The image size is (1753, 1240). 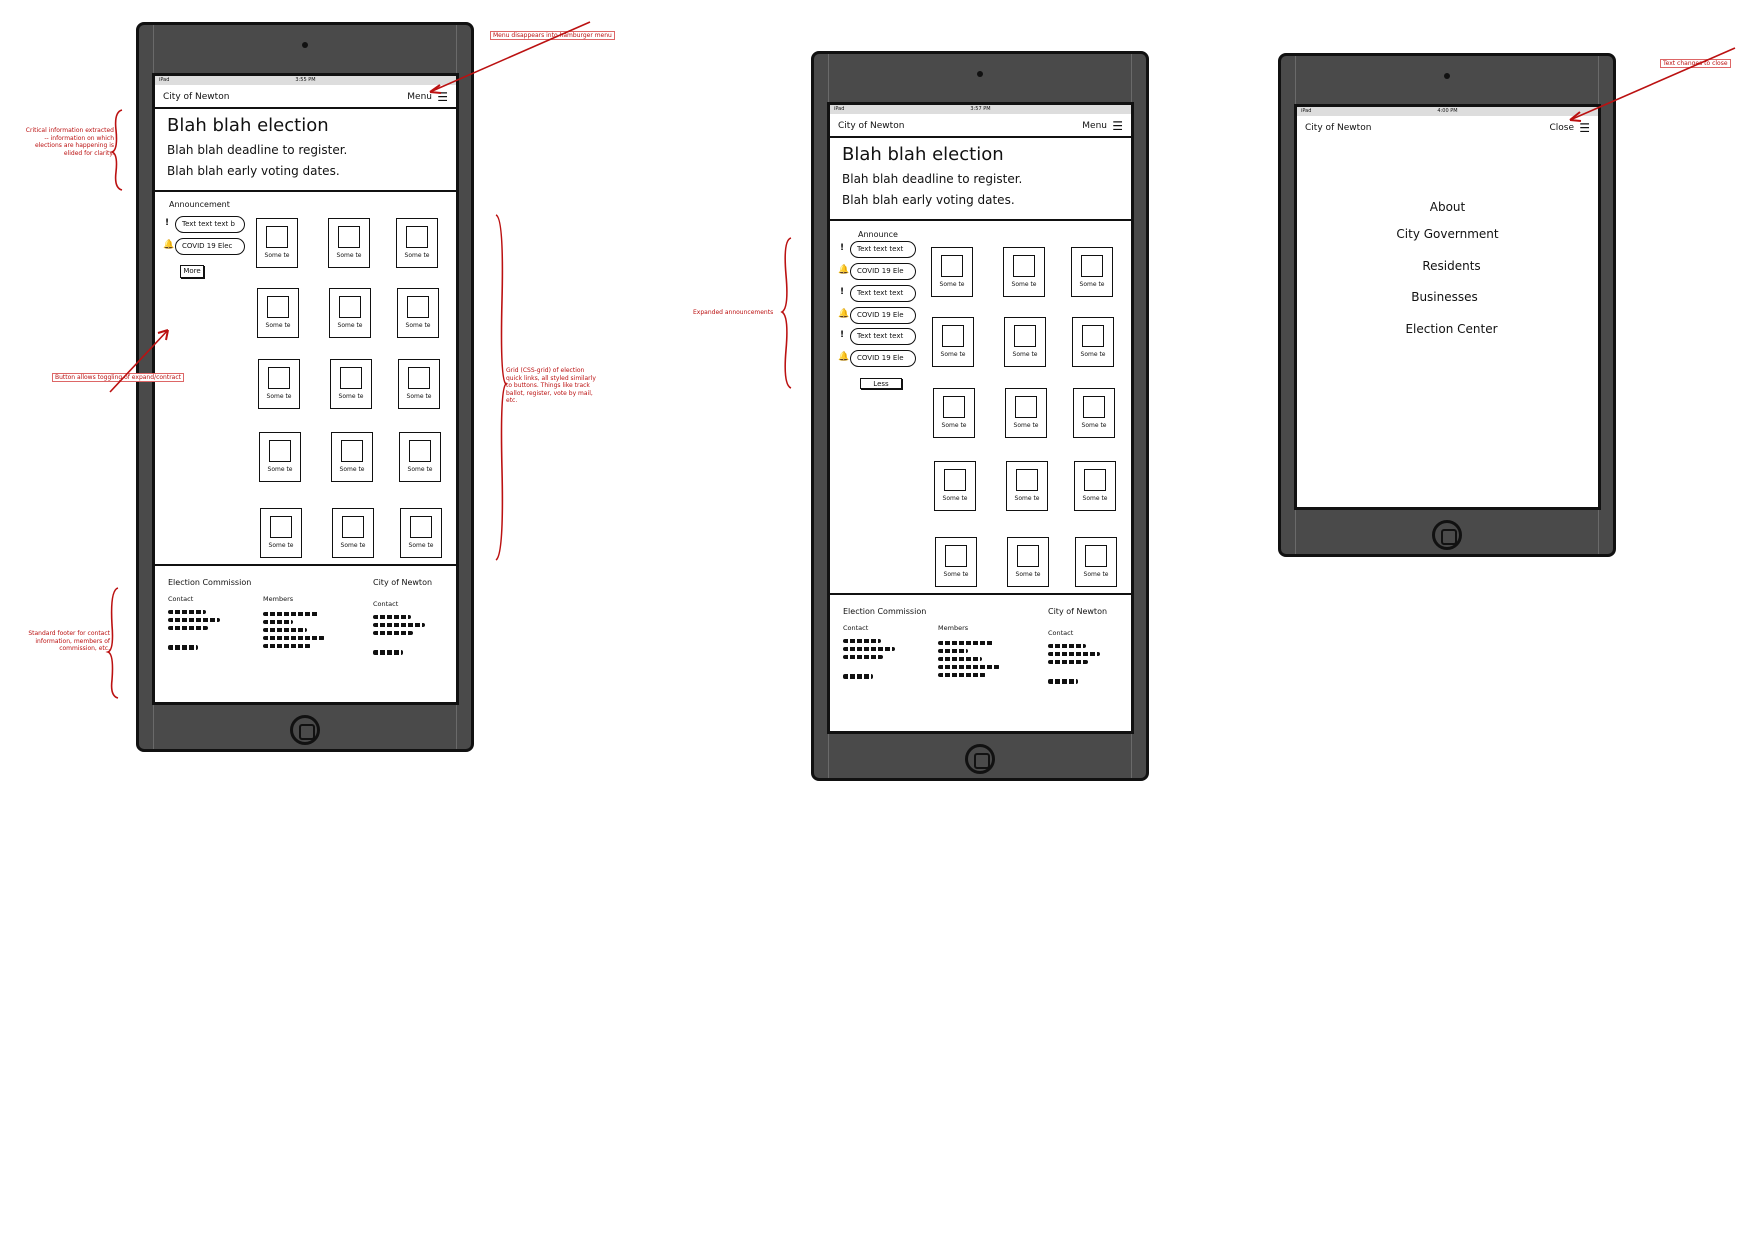 I want to click on more-button: More, so click(x=192, y=271).